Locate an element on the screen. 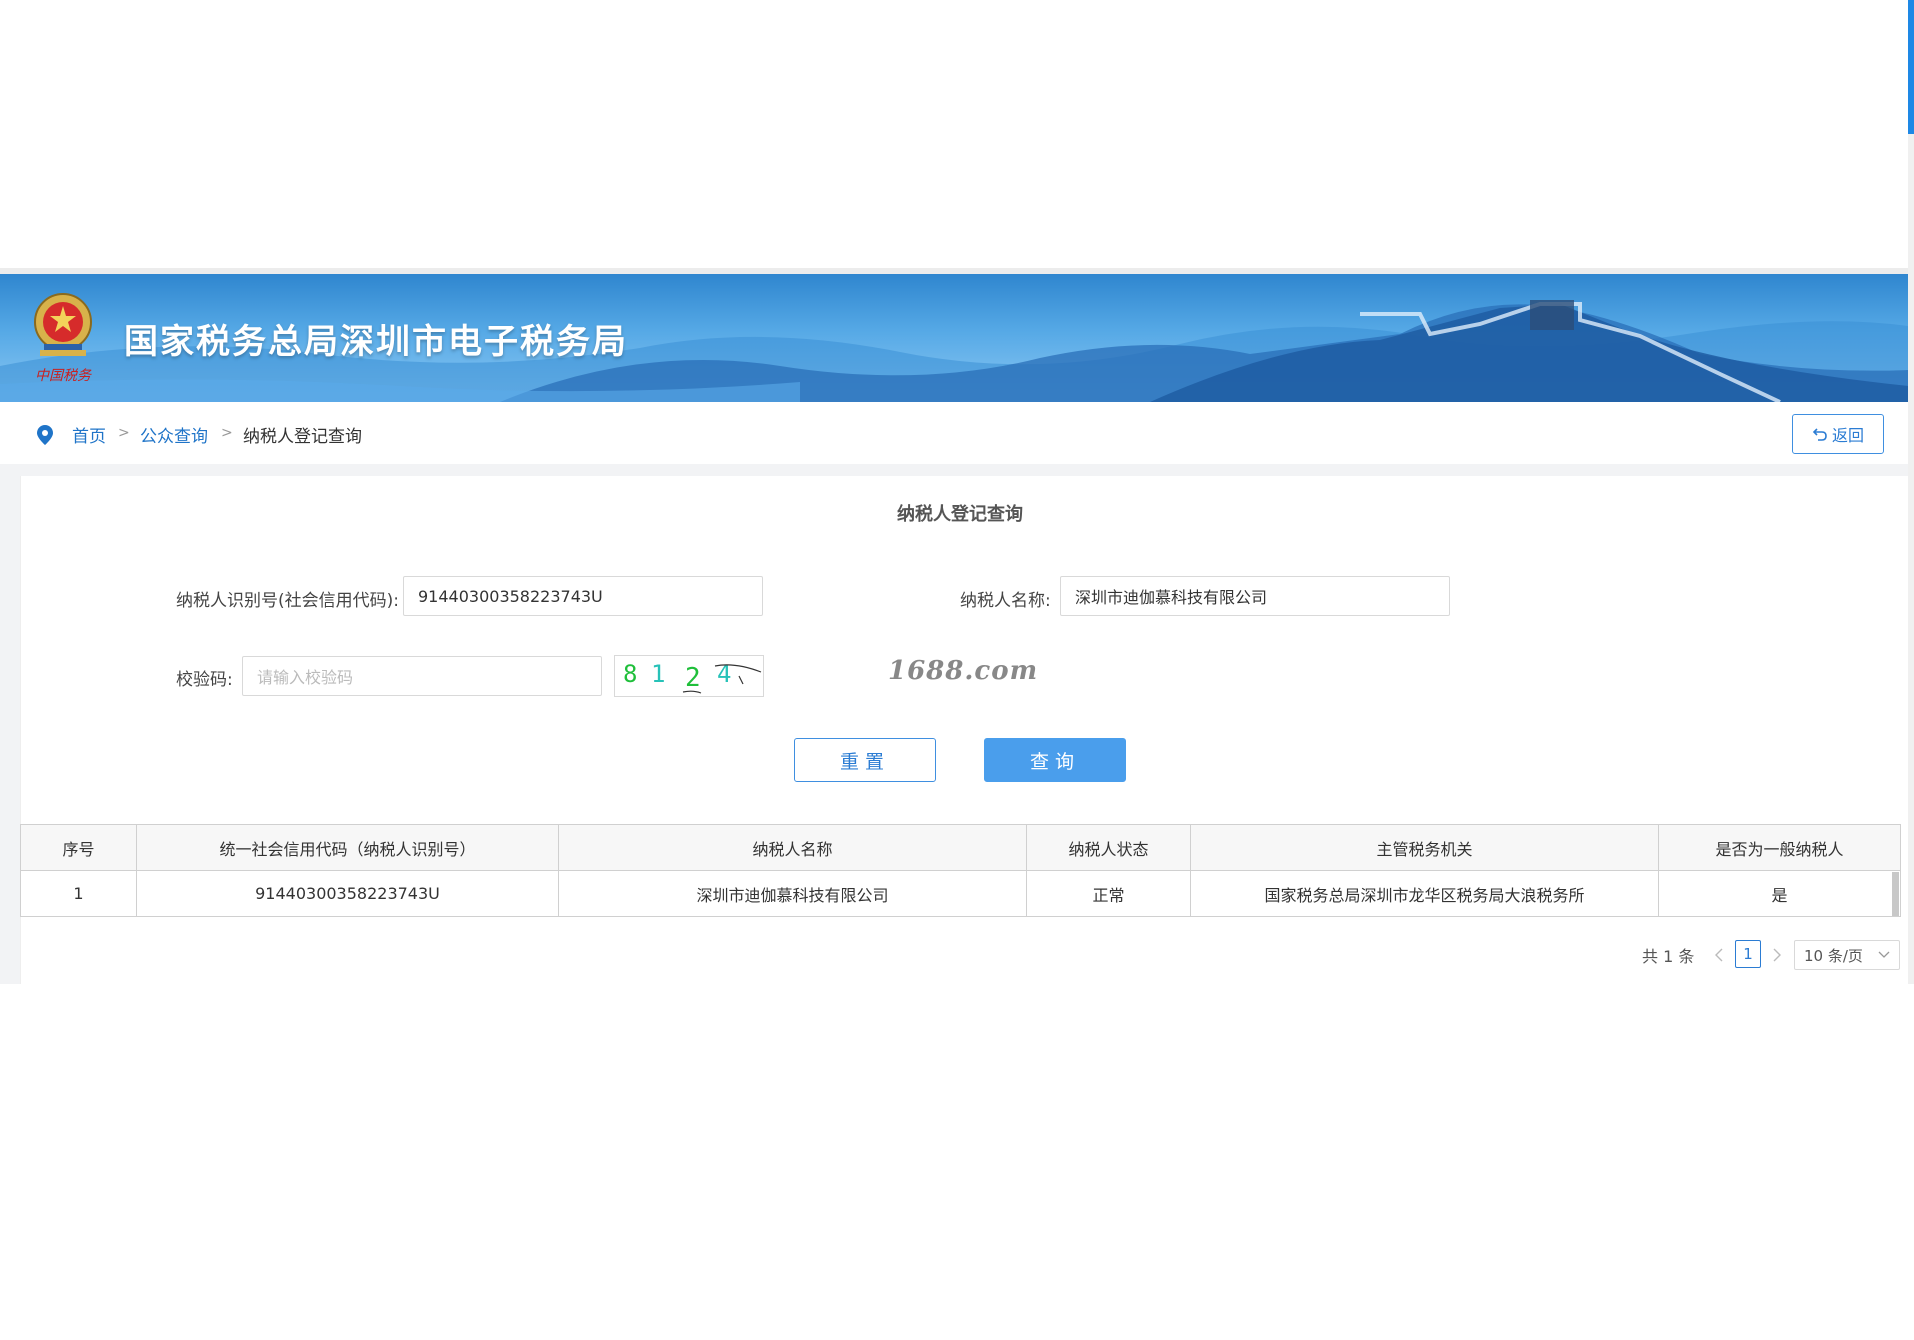  back-button-label: 返回 is located at coordinates (1847, 435).